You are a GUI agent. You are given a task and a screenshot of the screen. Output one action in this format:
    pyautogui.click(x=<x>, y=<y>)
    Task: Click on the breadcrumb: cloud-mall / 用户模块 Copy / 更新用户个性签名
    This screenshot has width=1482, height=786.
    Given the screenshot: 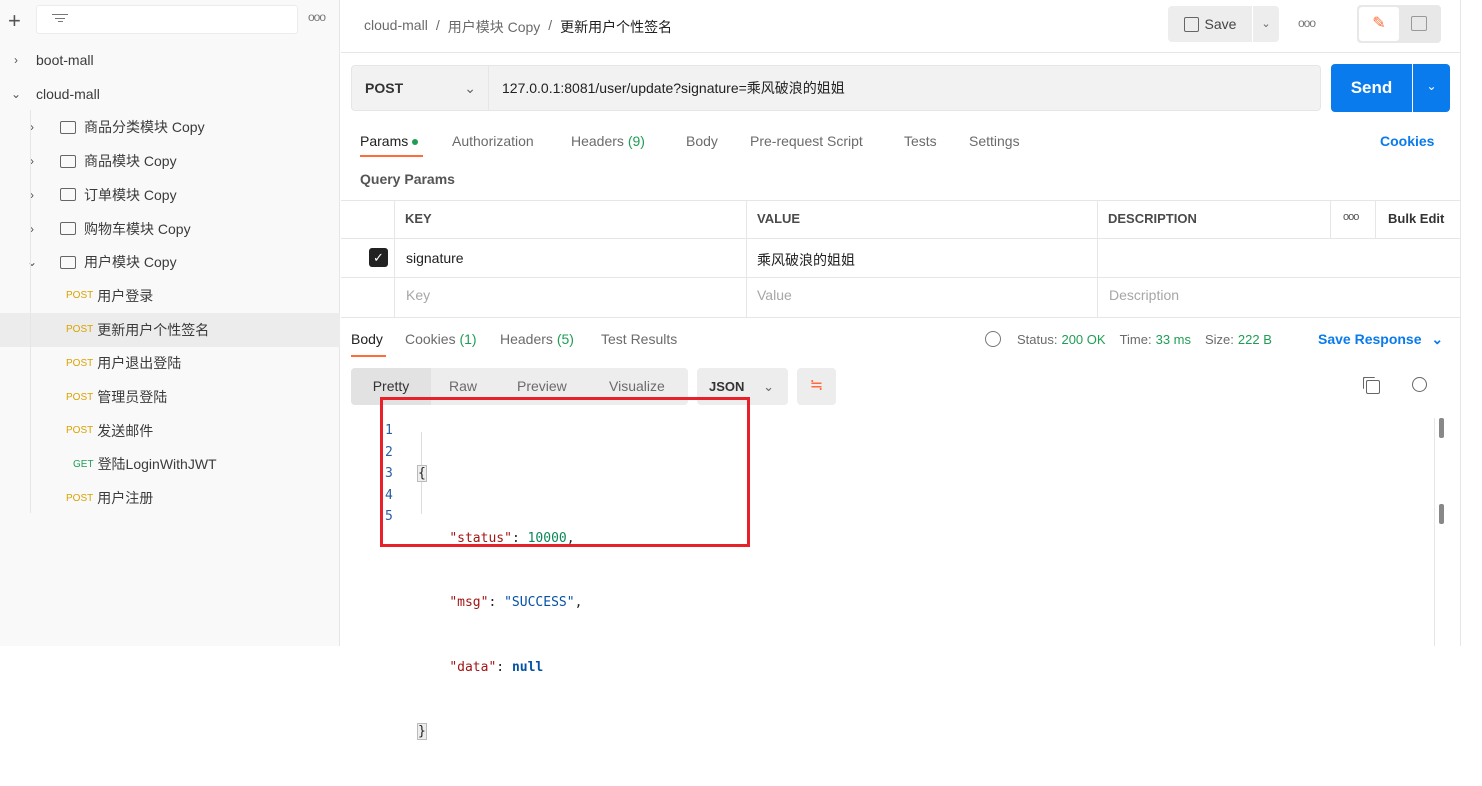 What is the action you would take?
    pyautogui.click(x=518, y=27)
    